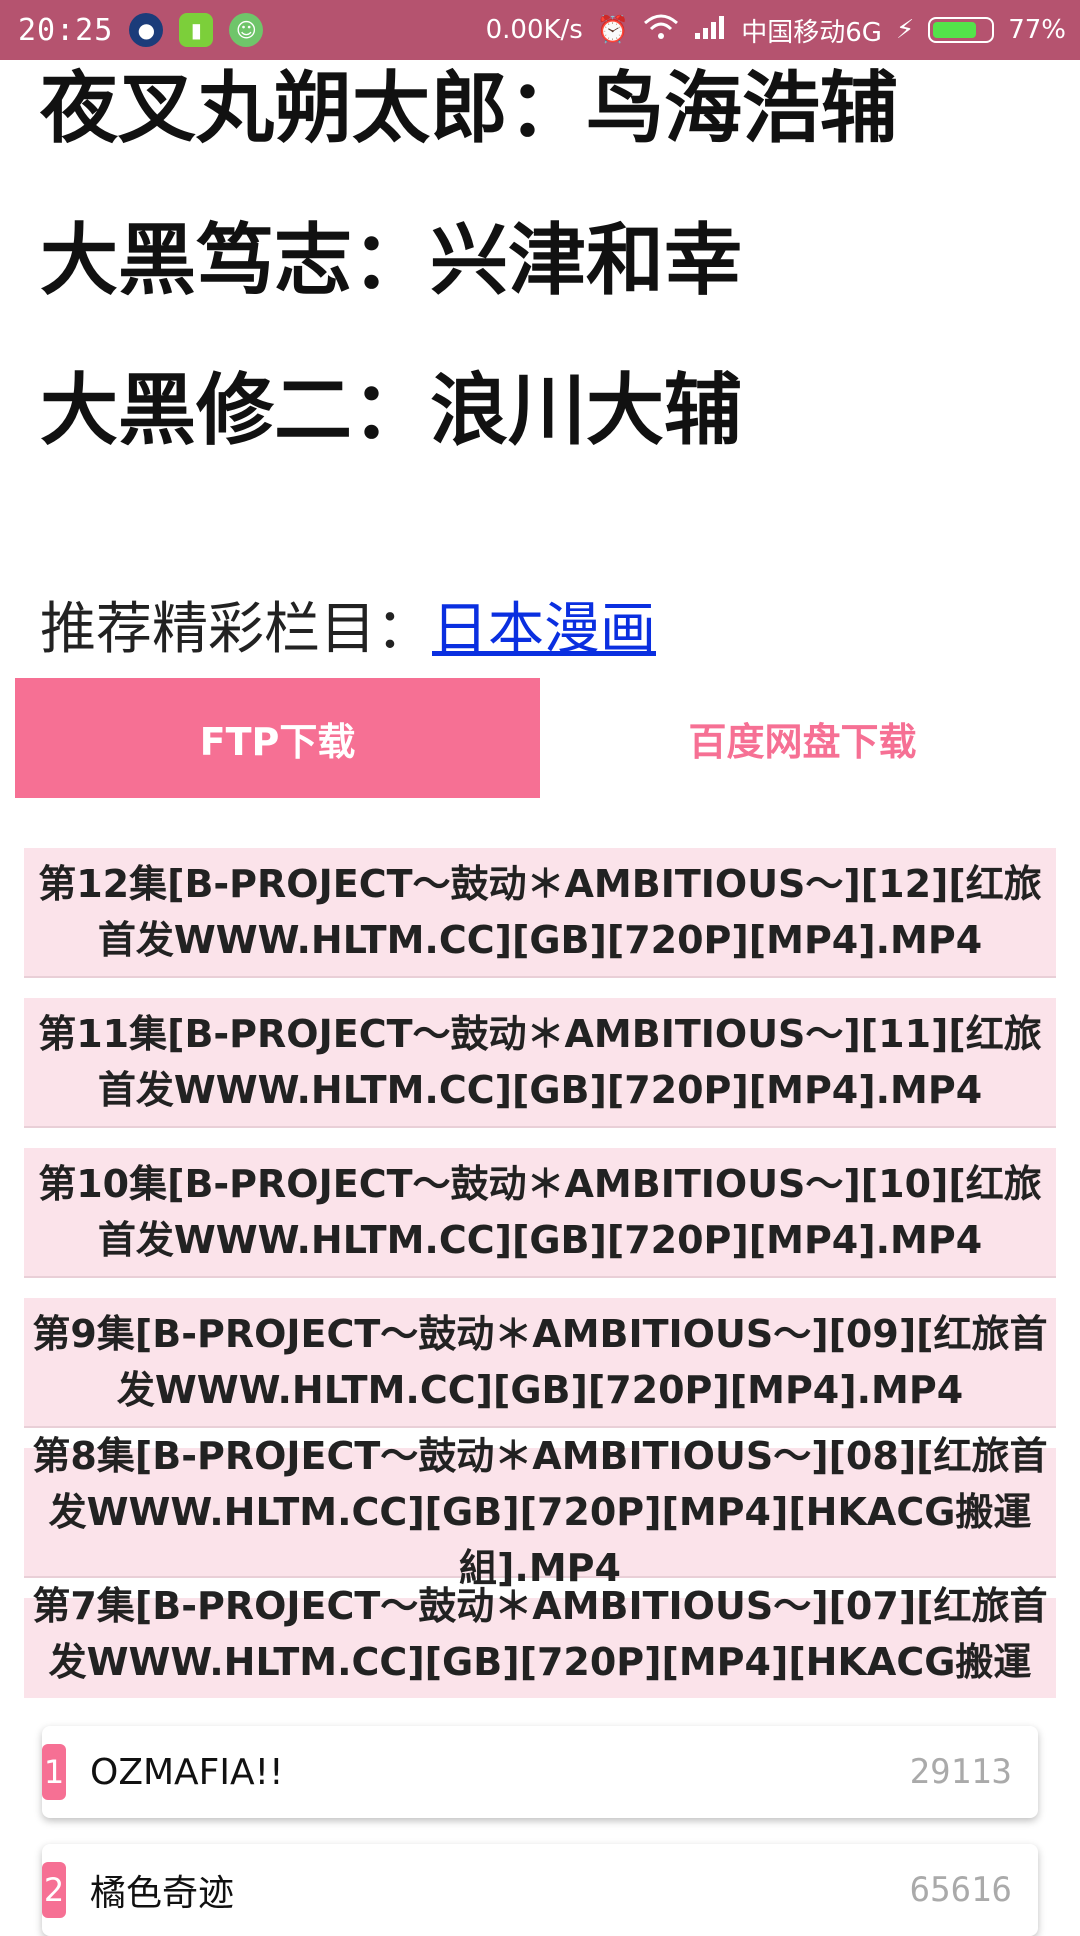  Describe the element at coordinates (534, 30) in the screenshot. I see `network-speed: 0.00K/s` at that location.